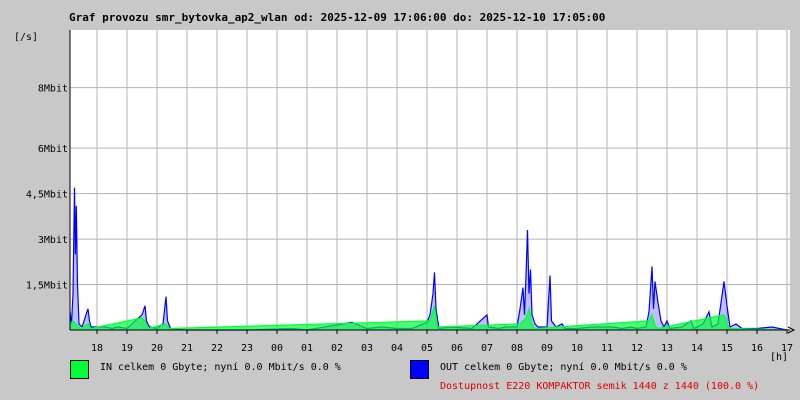 The width and height of the screenshot is (800, 400). Describe the element at coordinates (427, 348) in the screenshot. I see `x-tick-label: 05` at that location.